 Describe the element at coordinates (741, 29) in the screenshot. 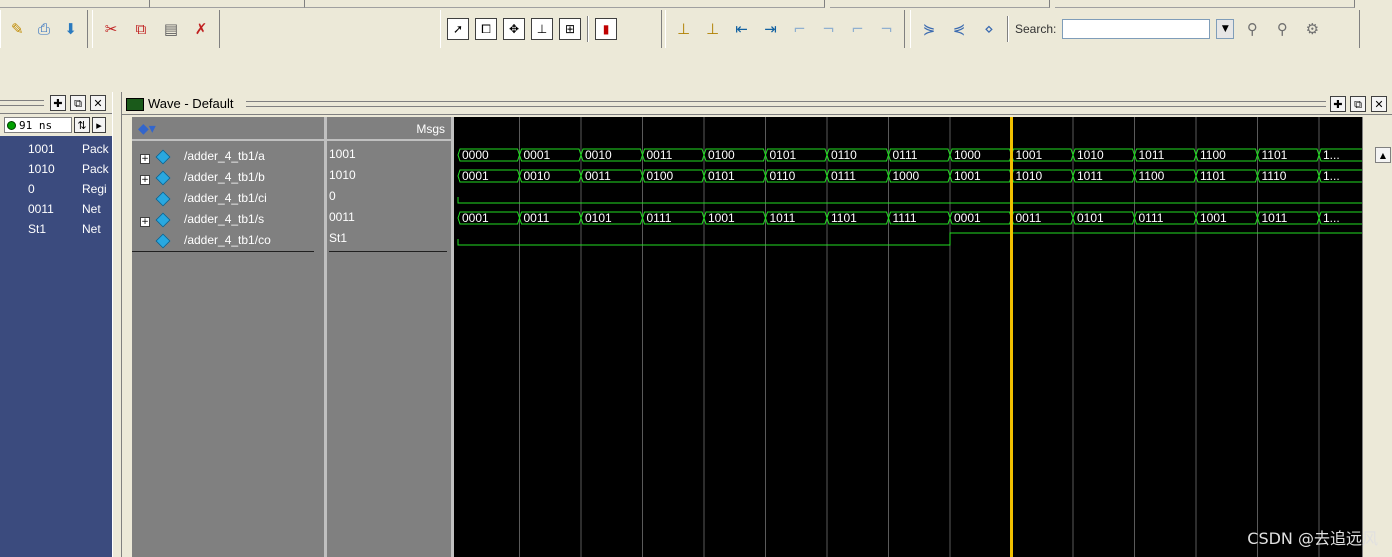

I see `first-edge-icon: ⇤` at that location.